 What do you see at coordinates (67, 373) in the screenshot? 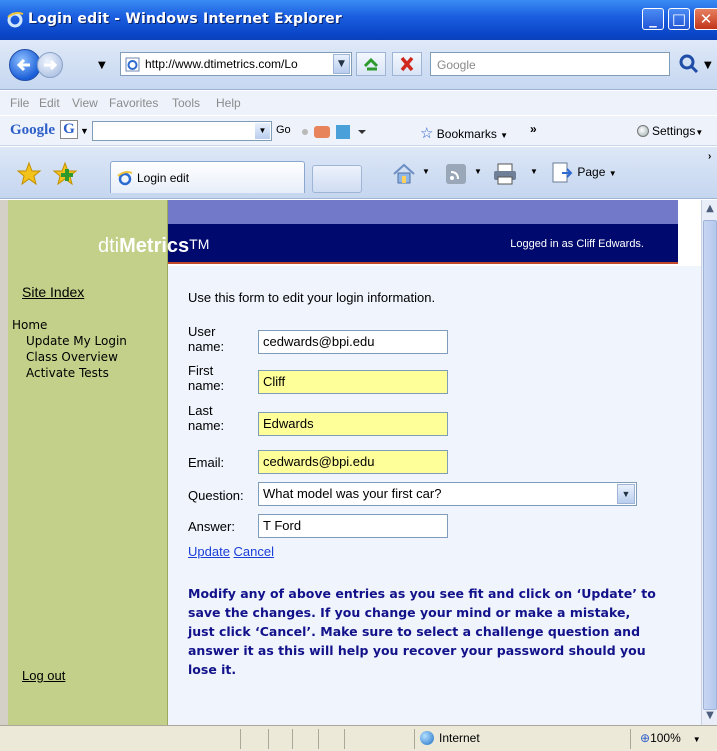
I see `sidebar-item-activate-tests: Activate Tests` at bounding box center [67, 373].